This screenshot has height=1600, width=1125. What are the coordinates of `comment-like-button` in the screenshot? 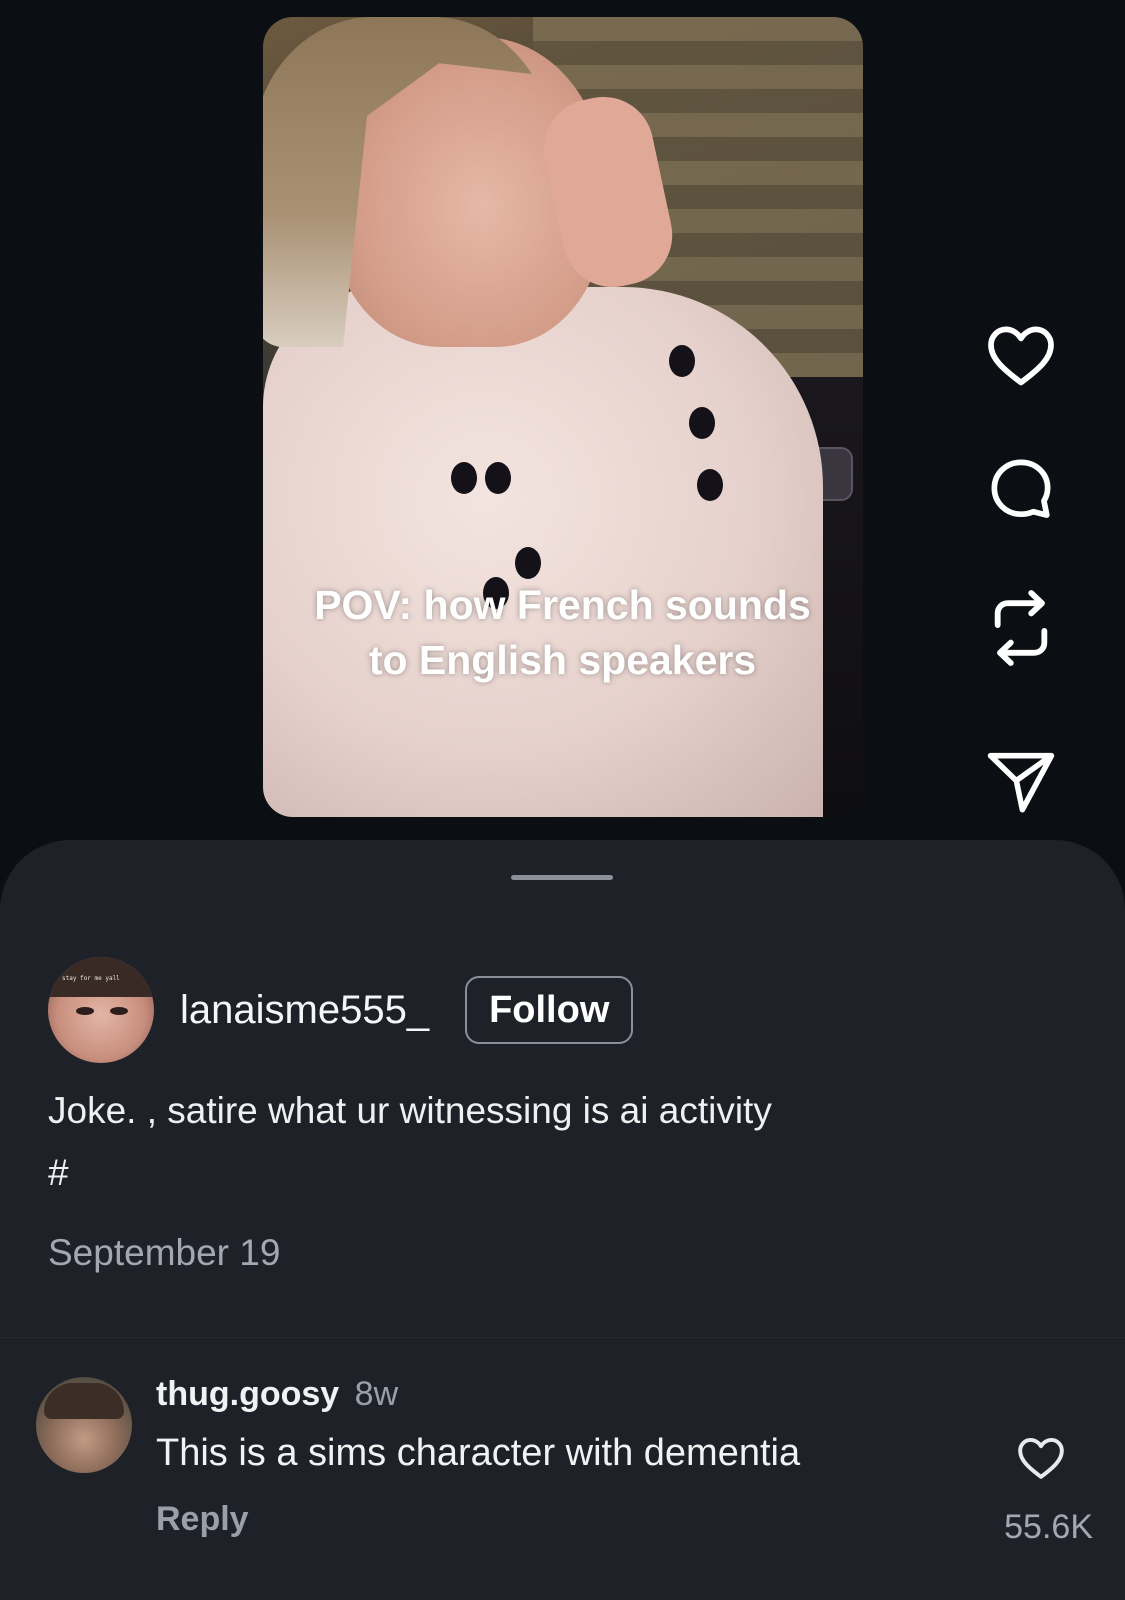 It's located at (1041, 1459).